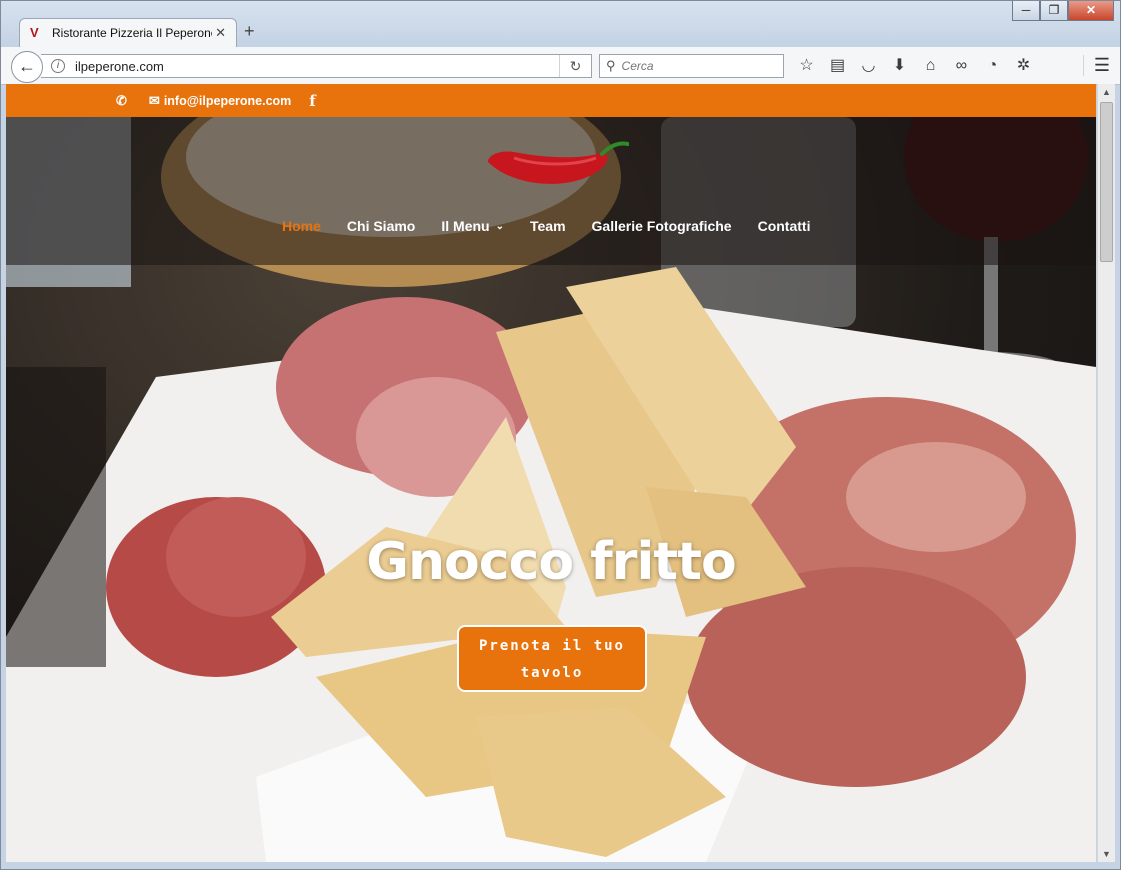 The image size is (1121, 870). Describe the element at coordinates (220, 33) in the screenshot. I see `tab-close-icon: ✕` at that location.